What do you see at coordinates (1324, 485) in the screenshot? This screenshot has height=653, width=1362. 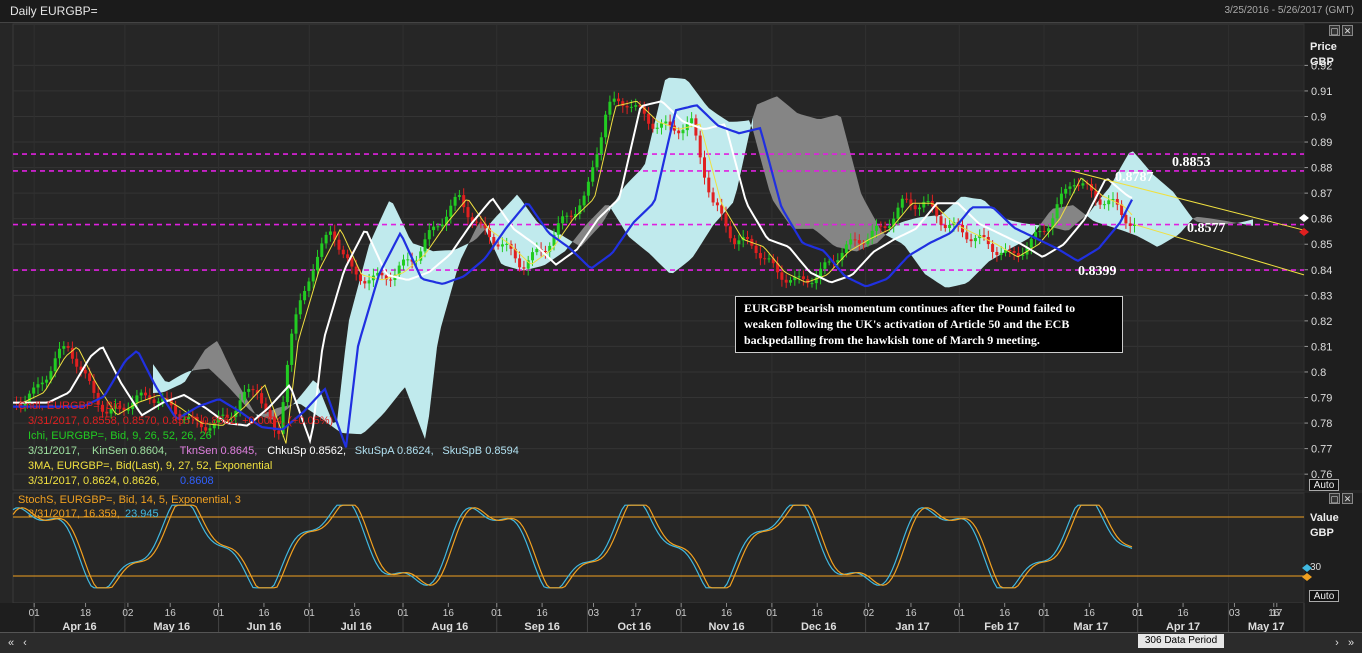 I see `price-auto-scale-button: Auto` at bounding box center [1324, 485].